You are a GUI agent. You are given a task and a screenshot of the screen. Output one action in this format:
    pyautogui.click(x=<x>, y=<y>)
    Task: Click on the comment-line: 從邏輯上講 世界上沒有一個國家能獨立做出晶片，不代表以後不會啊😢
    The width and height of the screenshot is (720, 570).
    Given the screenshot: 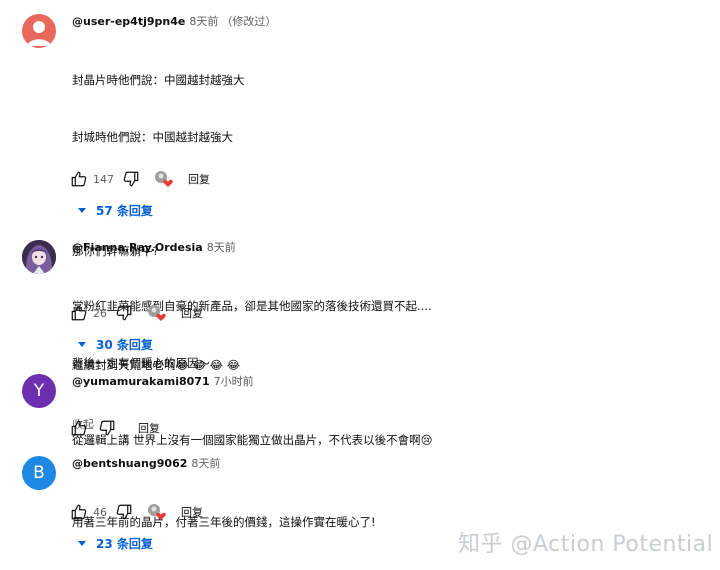 What is the action you would take?
    pyautogui.click(x=252, y=440)
    